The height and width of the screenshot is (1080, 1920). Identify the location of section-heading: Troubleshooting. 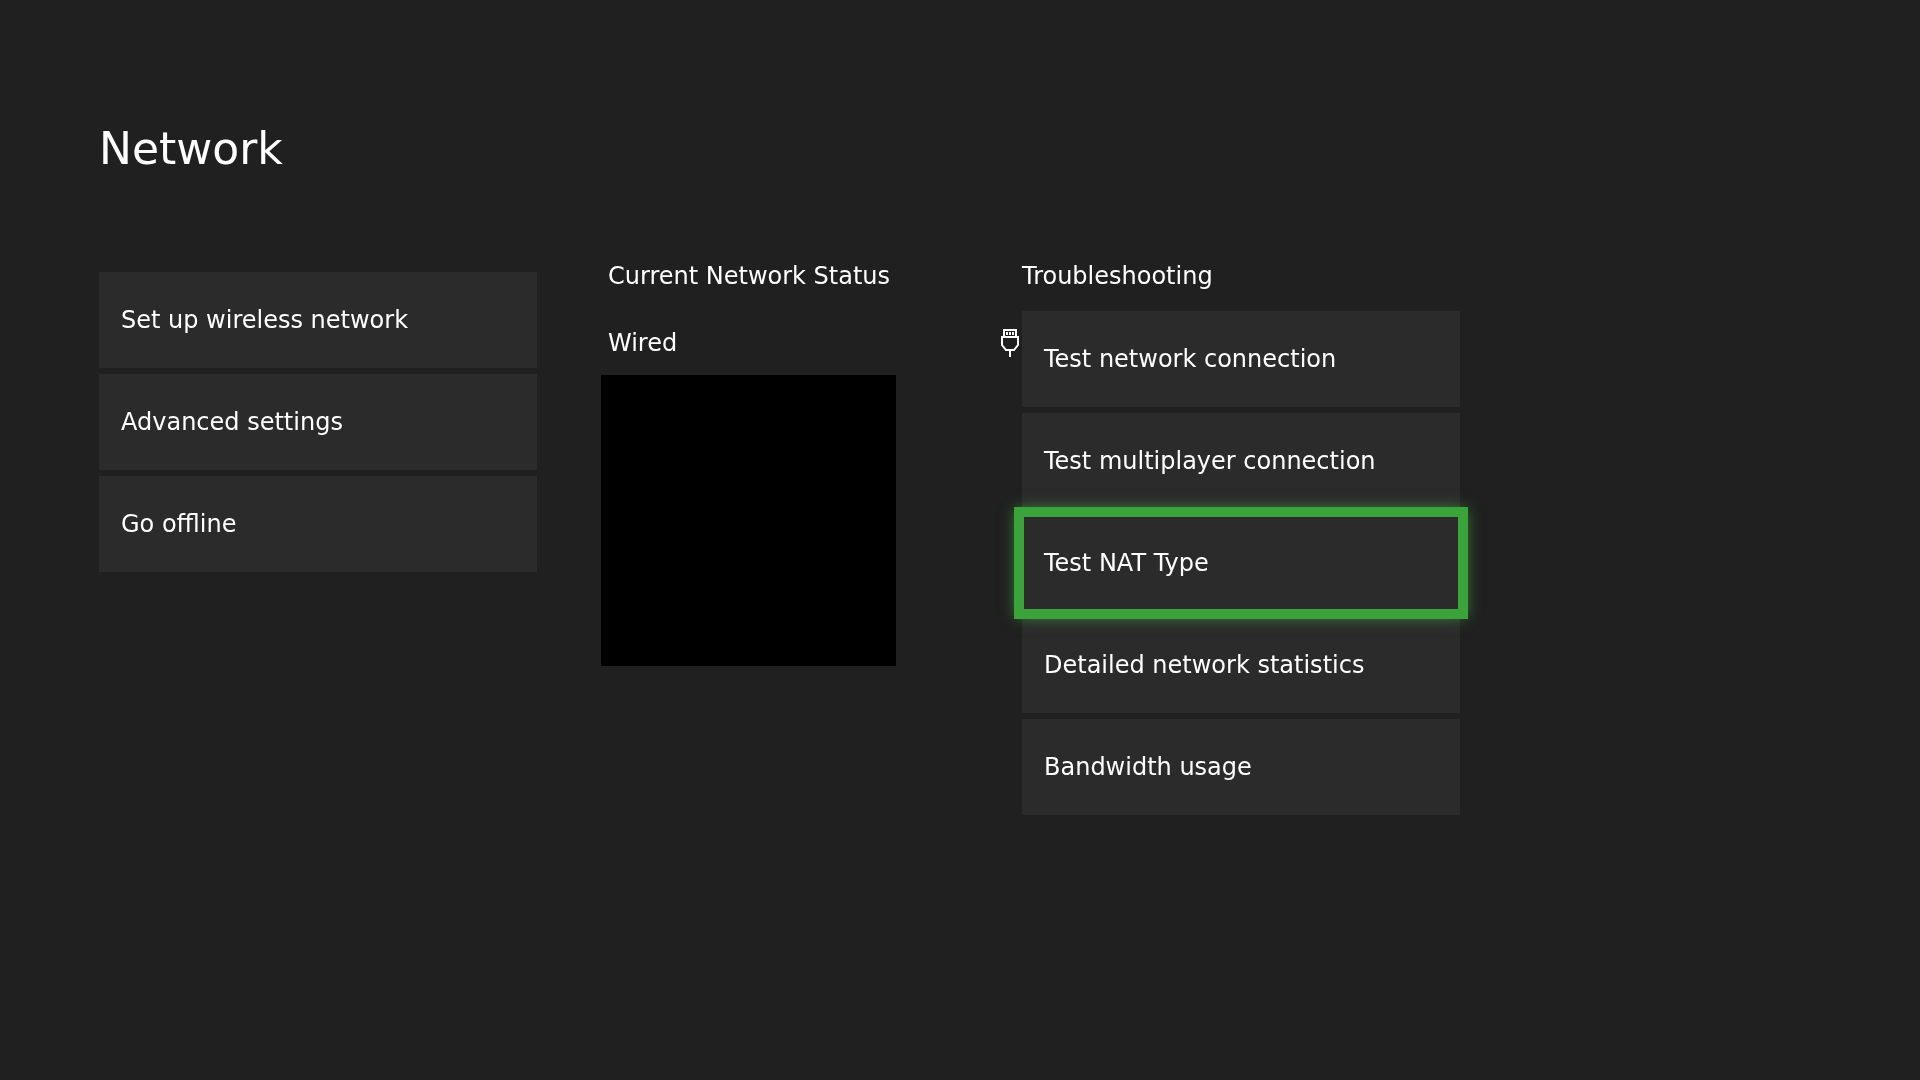
(1118, 276).